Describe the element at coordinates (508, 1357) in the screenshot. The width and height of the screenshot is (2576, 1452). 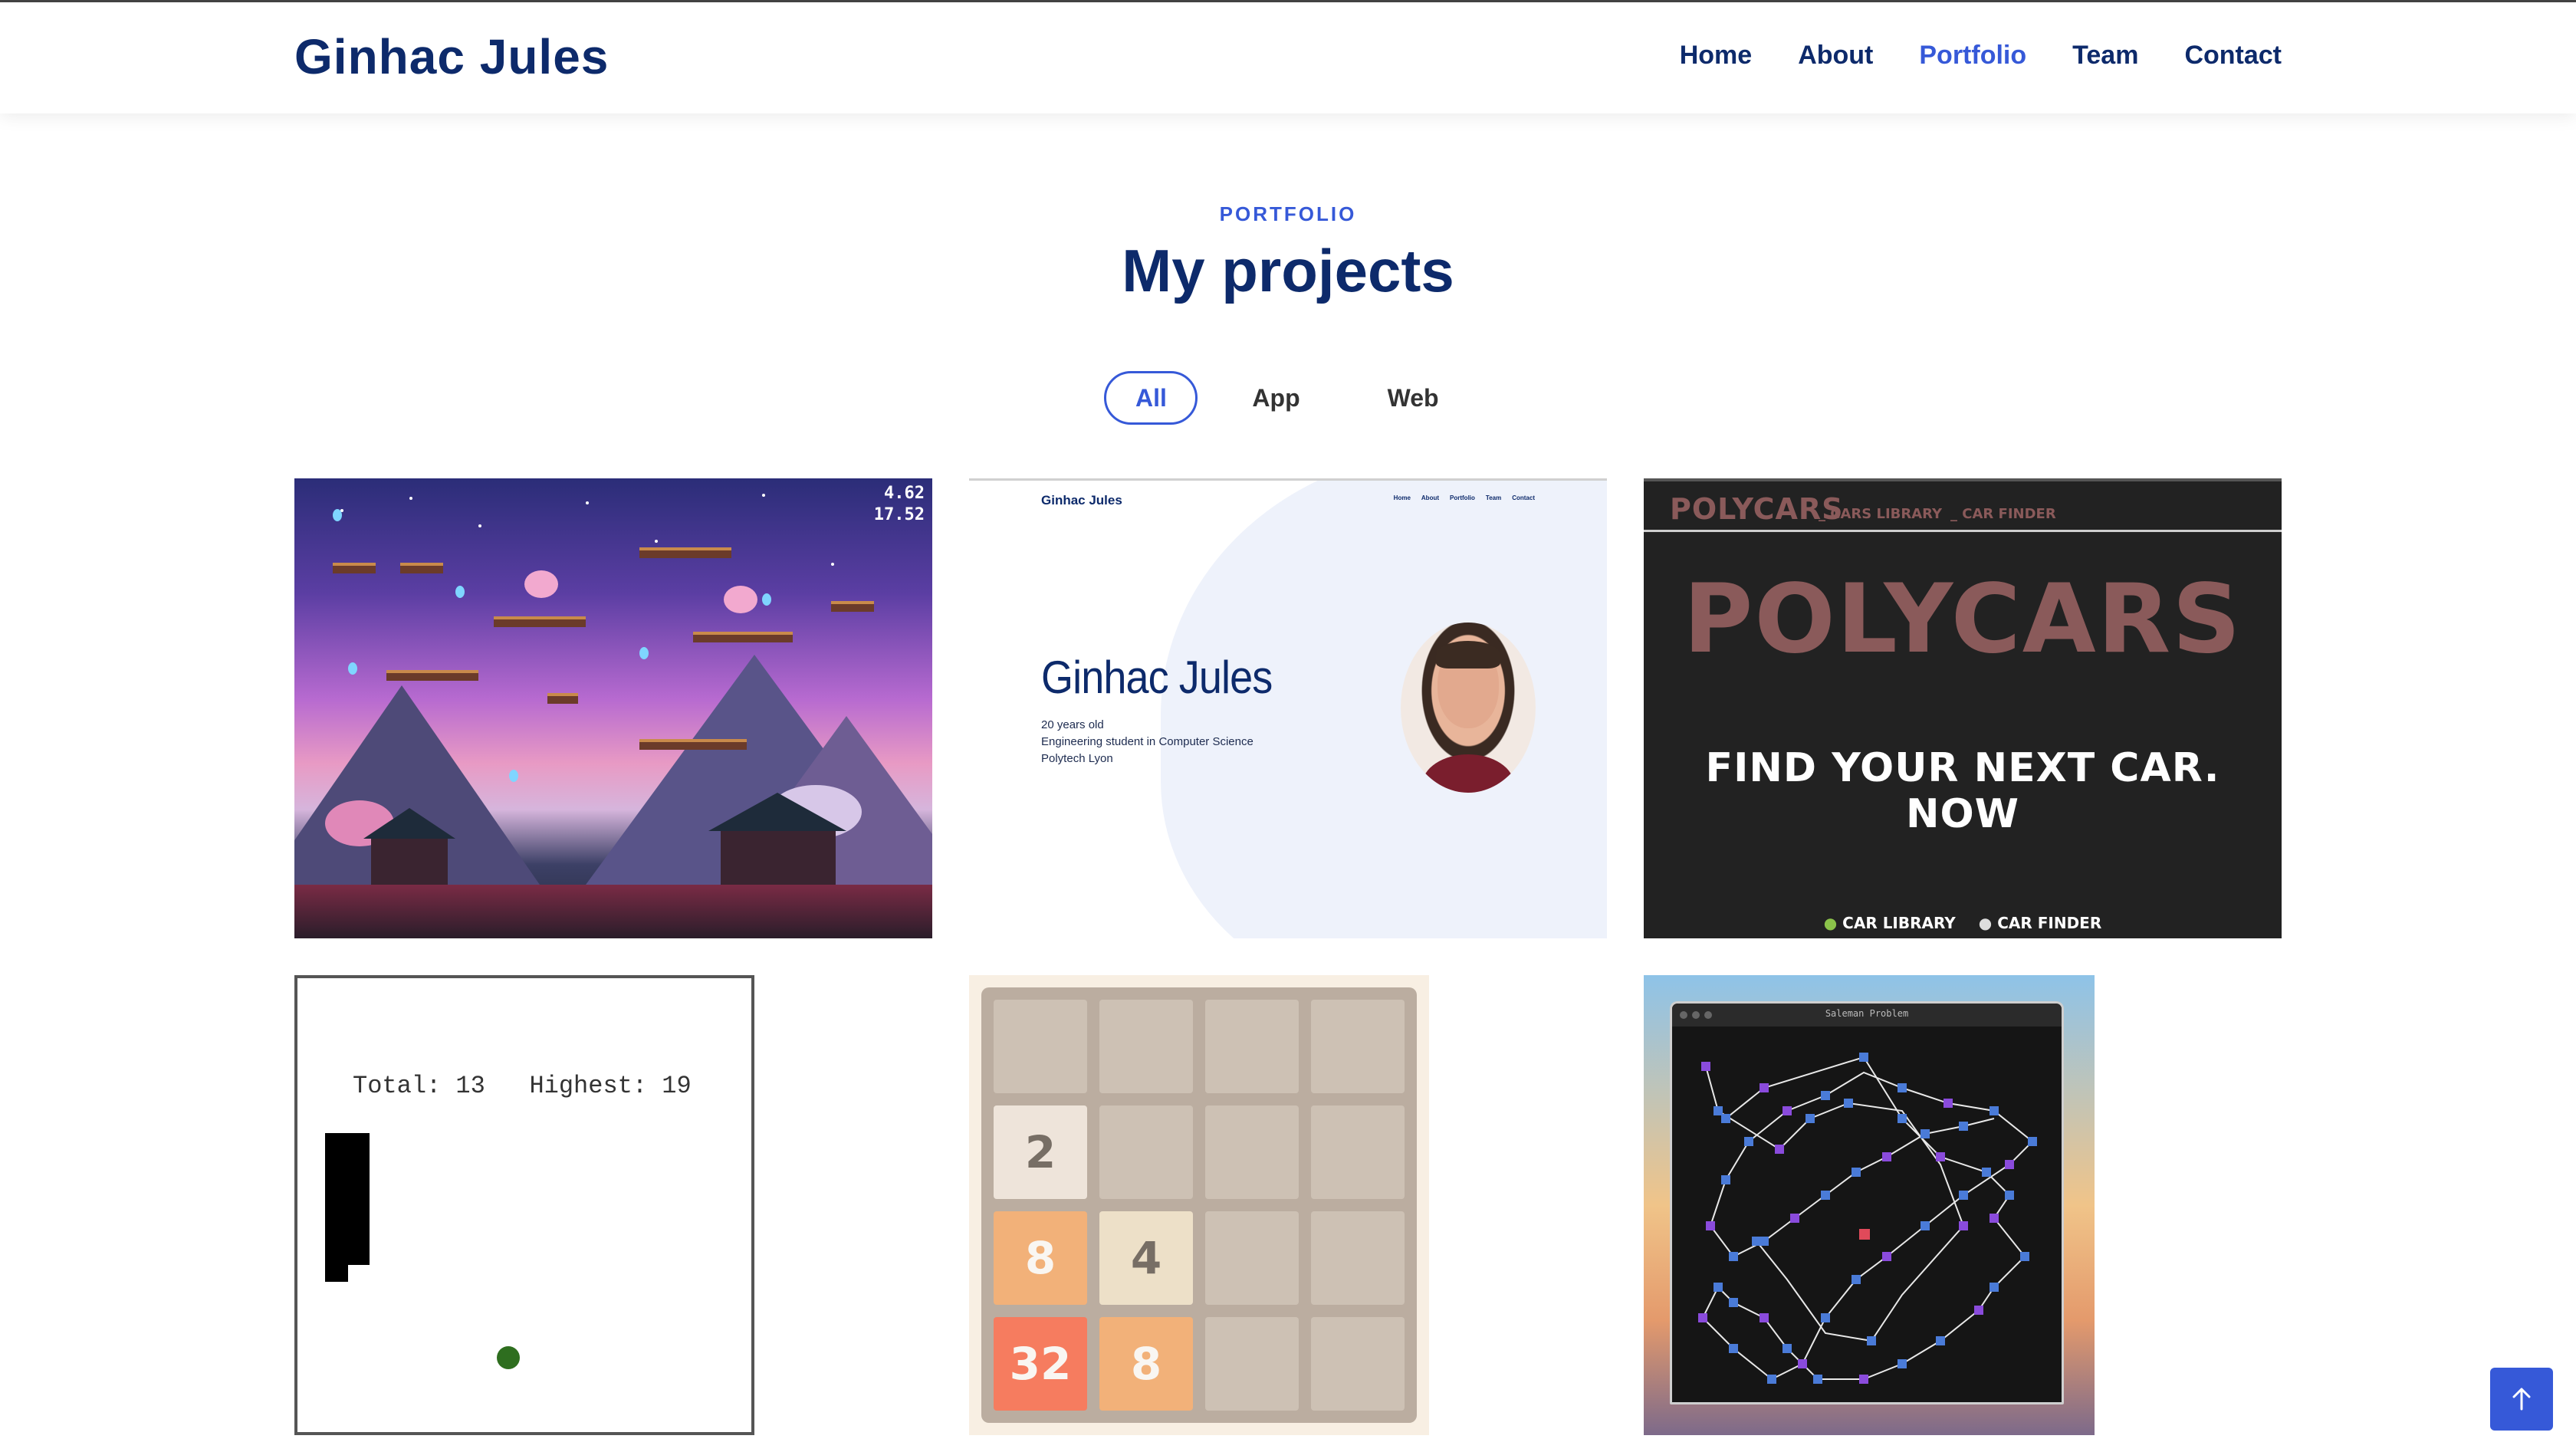
I see `pong-ball` at that location.